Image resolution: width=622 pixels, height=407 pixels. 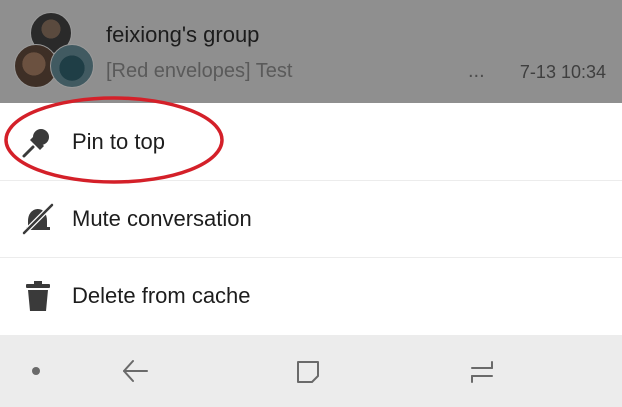 I want to click on dot-icon, so click(x=36, y=371).